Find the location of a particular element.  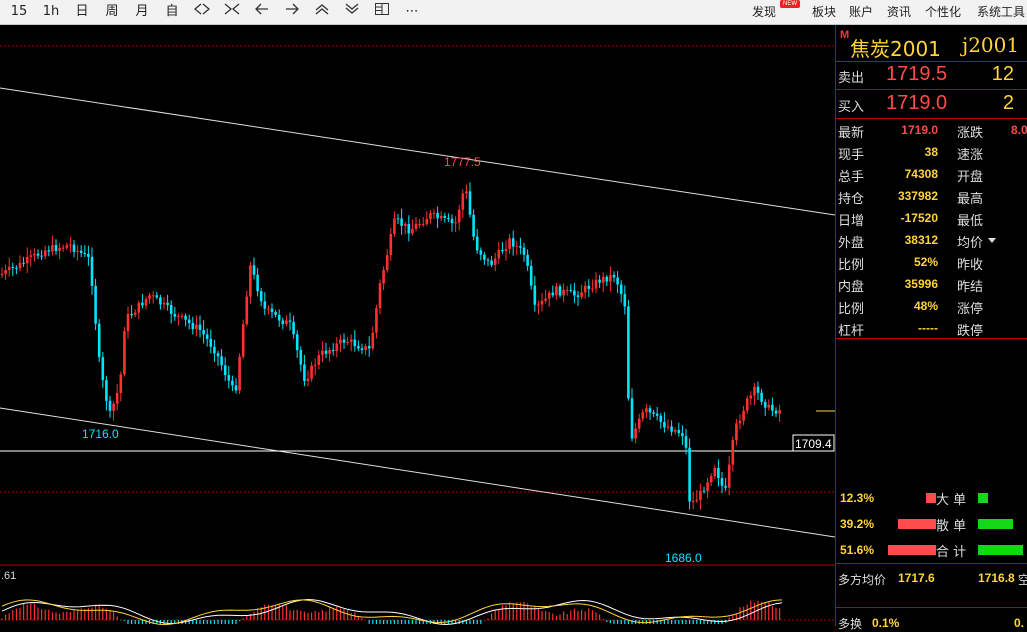

zoom-in-icon is located at coordinates (202, 12).